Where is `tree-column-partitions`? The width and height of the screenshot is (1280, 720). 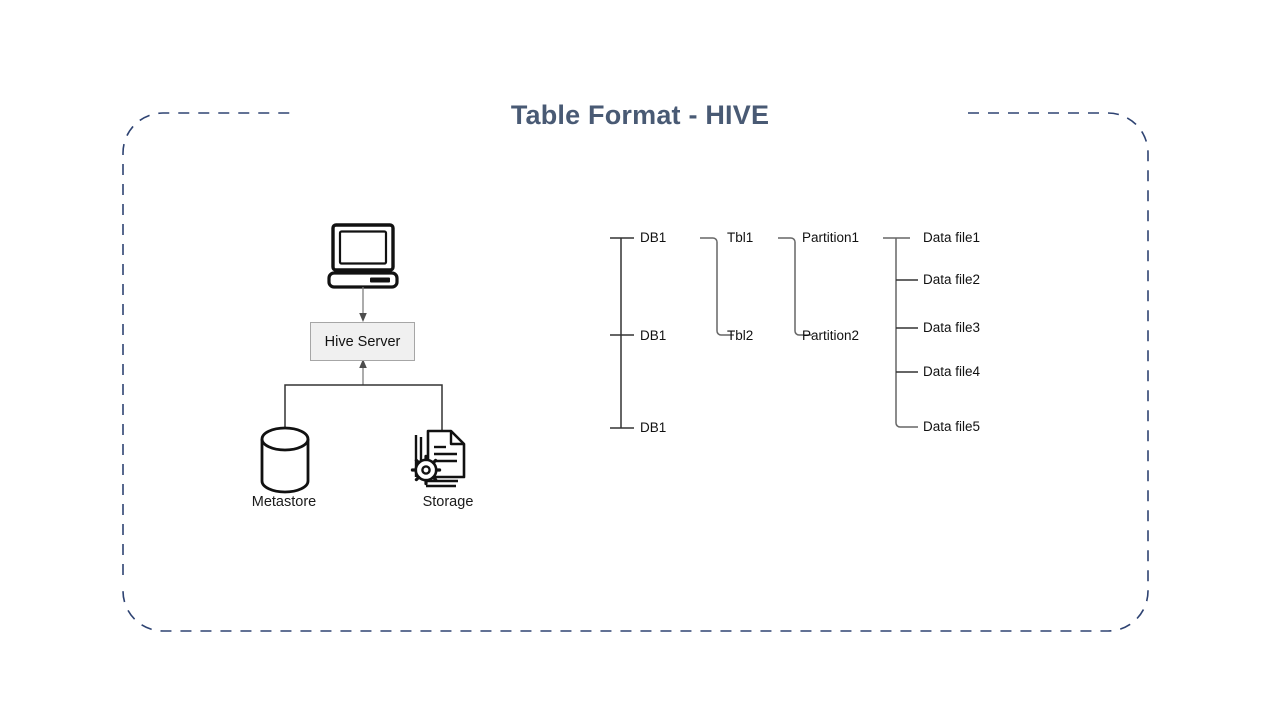
tree-column-partitions is located at coordinates (795, 286).